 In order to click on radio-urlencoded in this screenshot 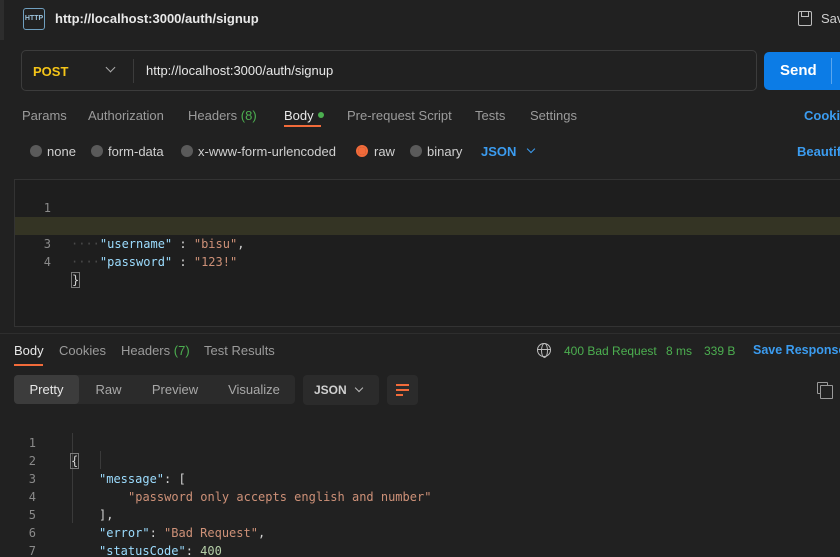, I will do `click(187, 151)`.